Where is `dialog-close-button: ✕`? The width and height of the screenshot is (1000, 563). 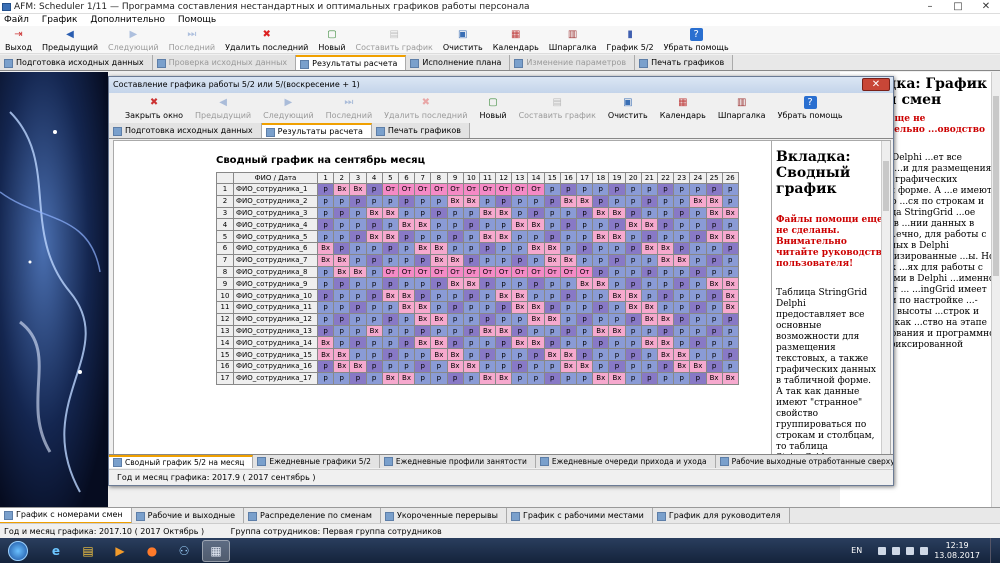
dialog-close-button: ✕ is located at coordinates (876, 84).